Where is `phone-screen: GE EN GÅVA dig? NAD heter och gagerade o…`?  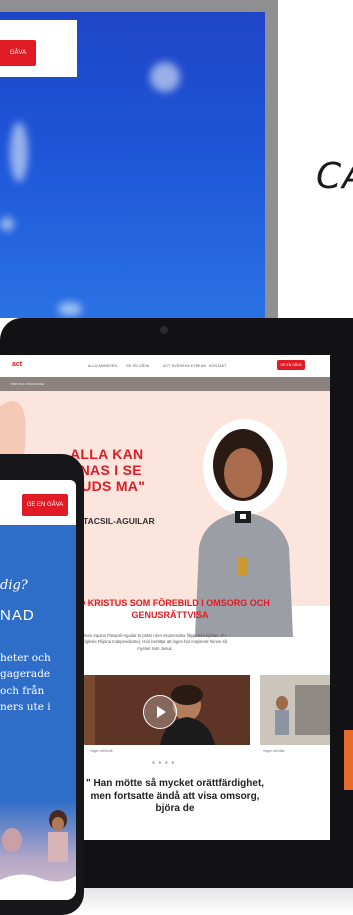 phone-screen: GE EN GÅVA dig? NAD heter och gagerade o… is located at coordinates (38, 690).